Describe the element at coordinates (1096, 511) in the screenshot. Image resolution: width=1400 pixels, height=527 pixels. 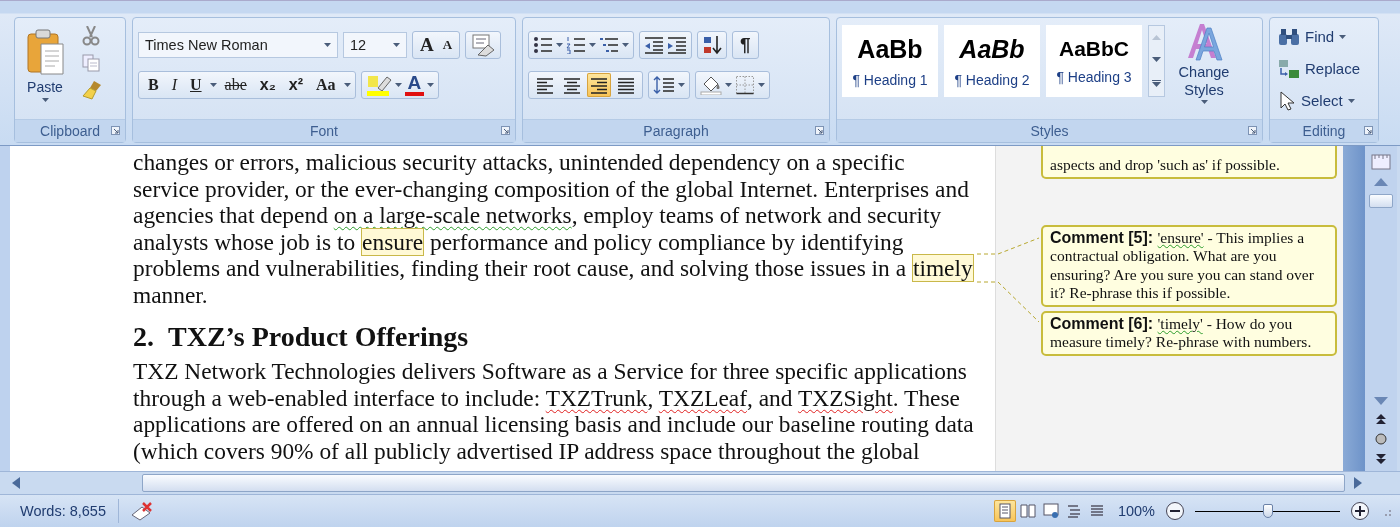
I see `draft-view-icon` at that location.